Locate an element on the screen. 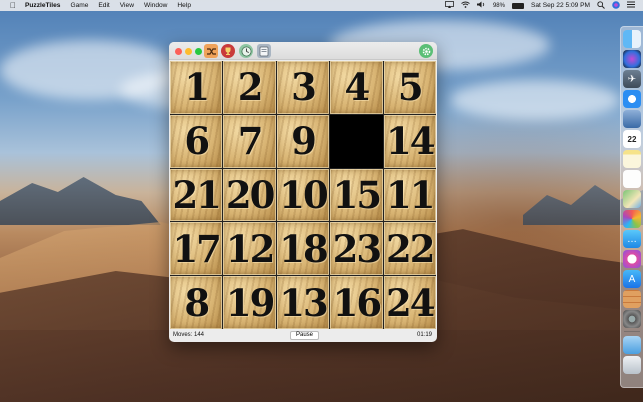  trash-icon is located at coordinates (632, 365).